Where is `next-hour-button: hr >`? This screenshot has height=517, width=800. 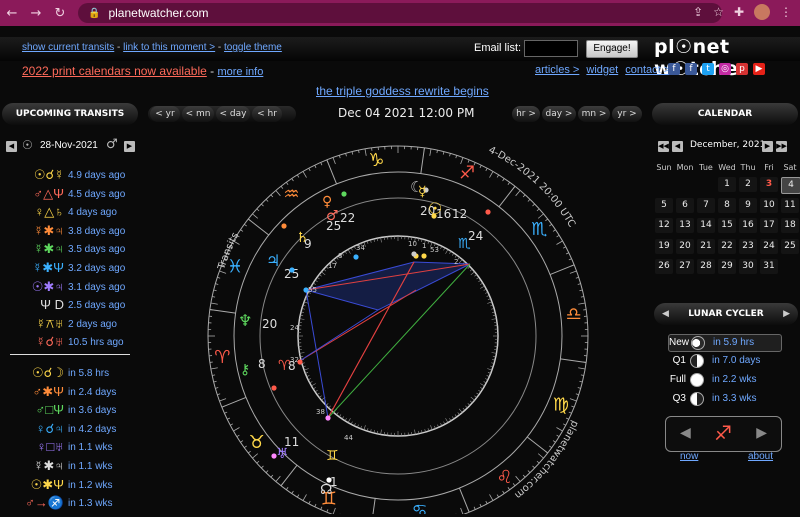
next-hour-button: hr > is located at coordinates (526, 114).